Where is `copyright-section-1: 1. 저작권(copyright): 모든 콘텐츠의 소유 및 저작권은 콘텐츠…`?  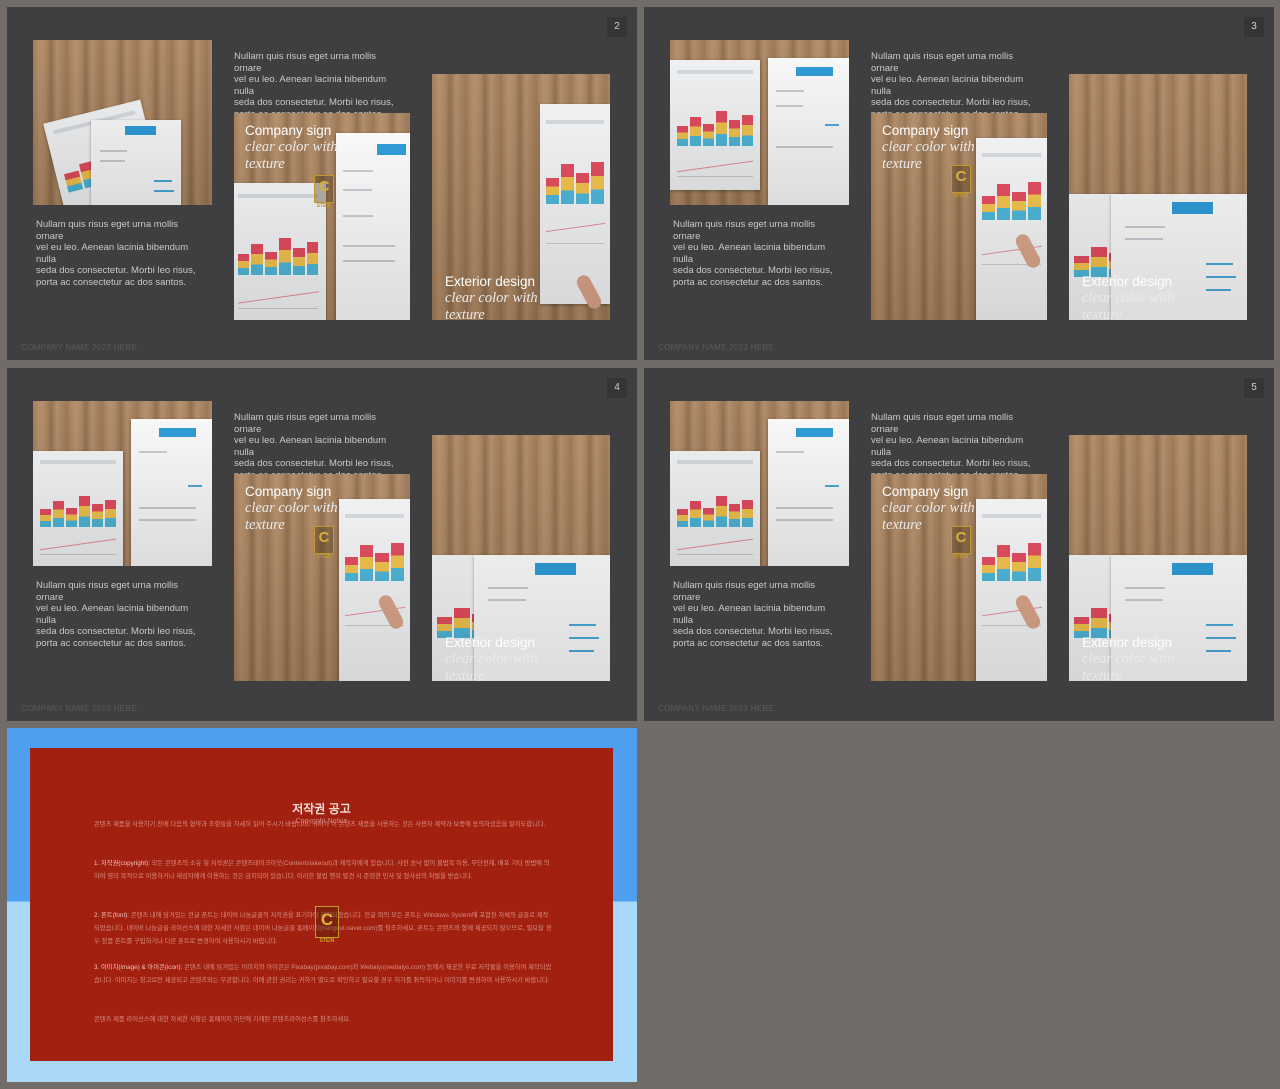 copyright-section-1: 1. 저작권(copyright): 모든 콘텐츠의 소유 및 저작권은 콘텐츠… is located at coordinates (322, 870).